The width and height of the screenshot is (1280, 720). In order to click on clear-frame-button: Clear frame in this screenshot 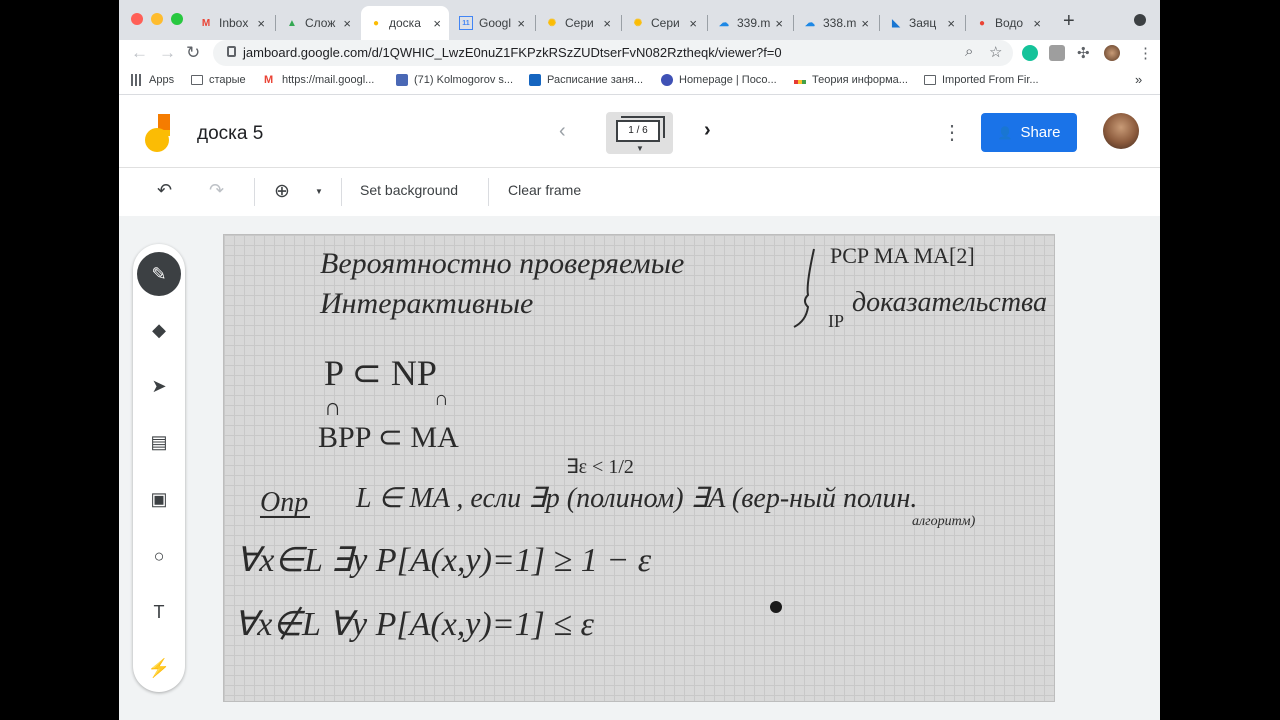, I will do `click(544, 190)`.